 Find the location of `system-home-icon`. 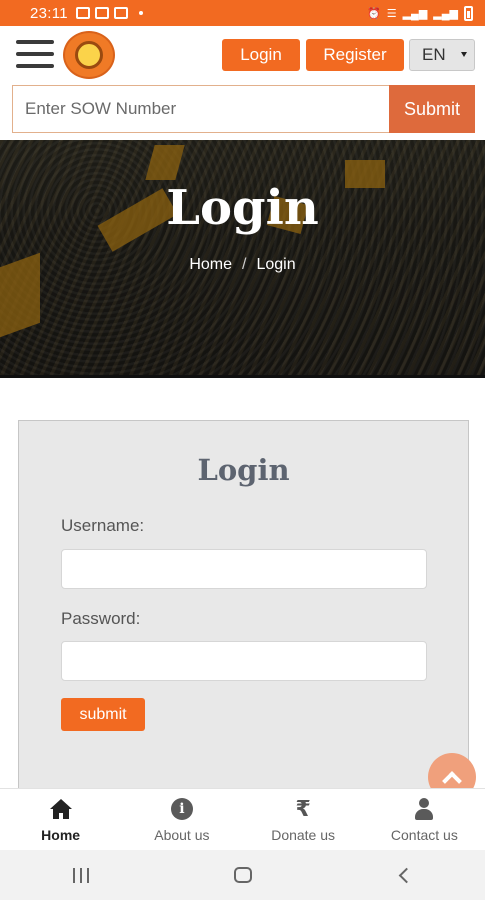

system-home-icon is located at coordinates (242, 875).